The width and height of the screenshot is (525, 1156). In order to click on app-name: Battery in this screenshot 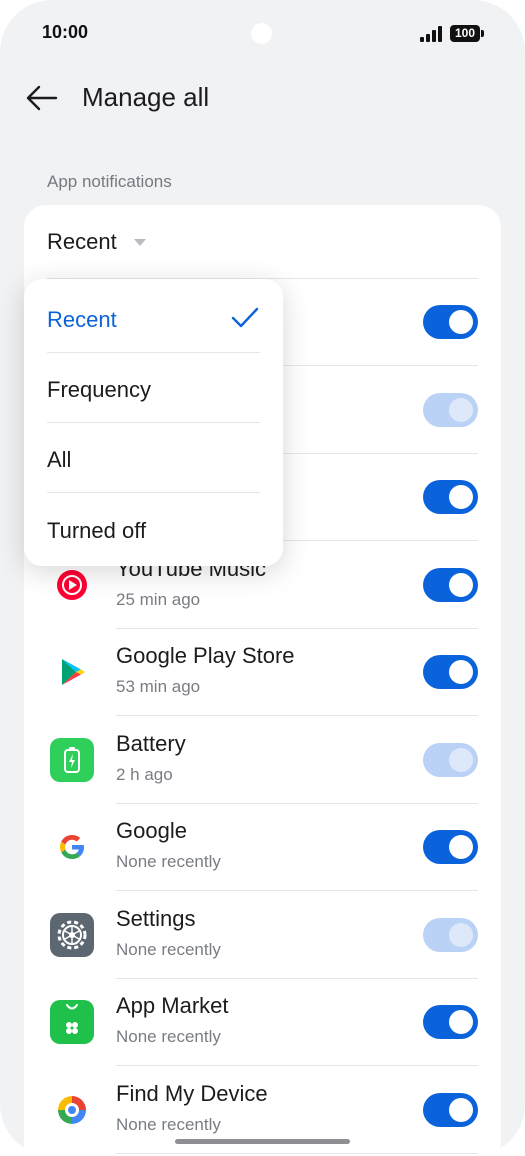, I will do `click(151, 743)`.